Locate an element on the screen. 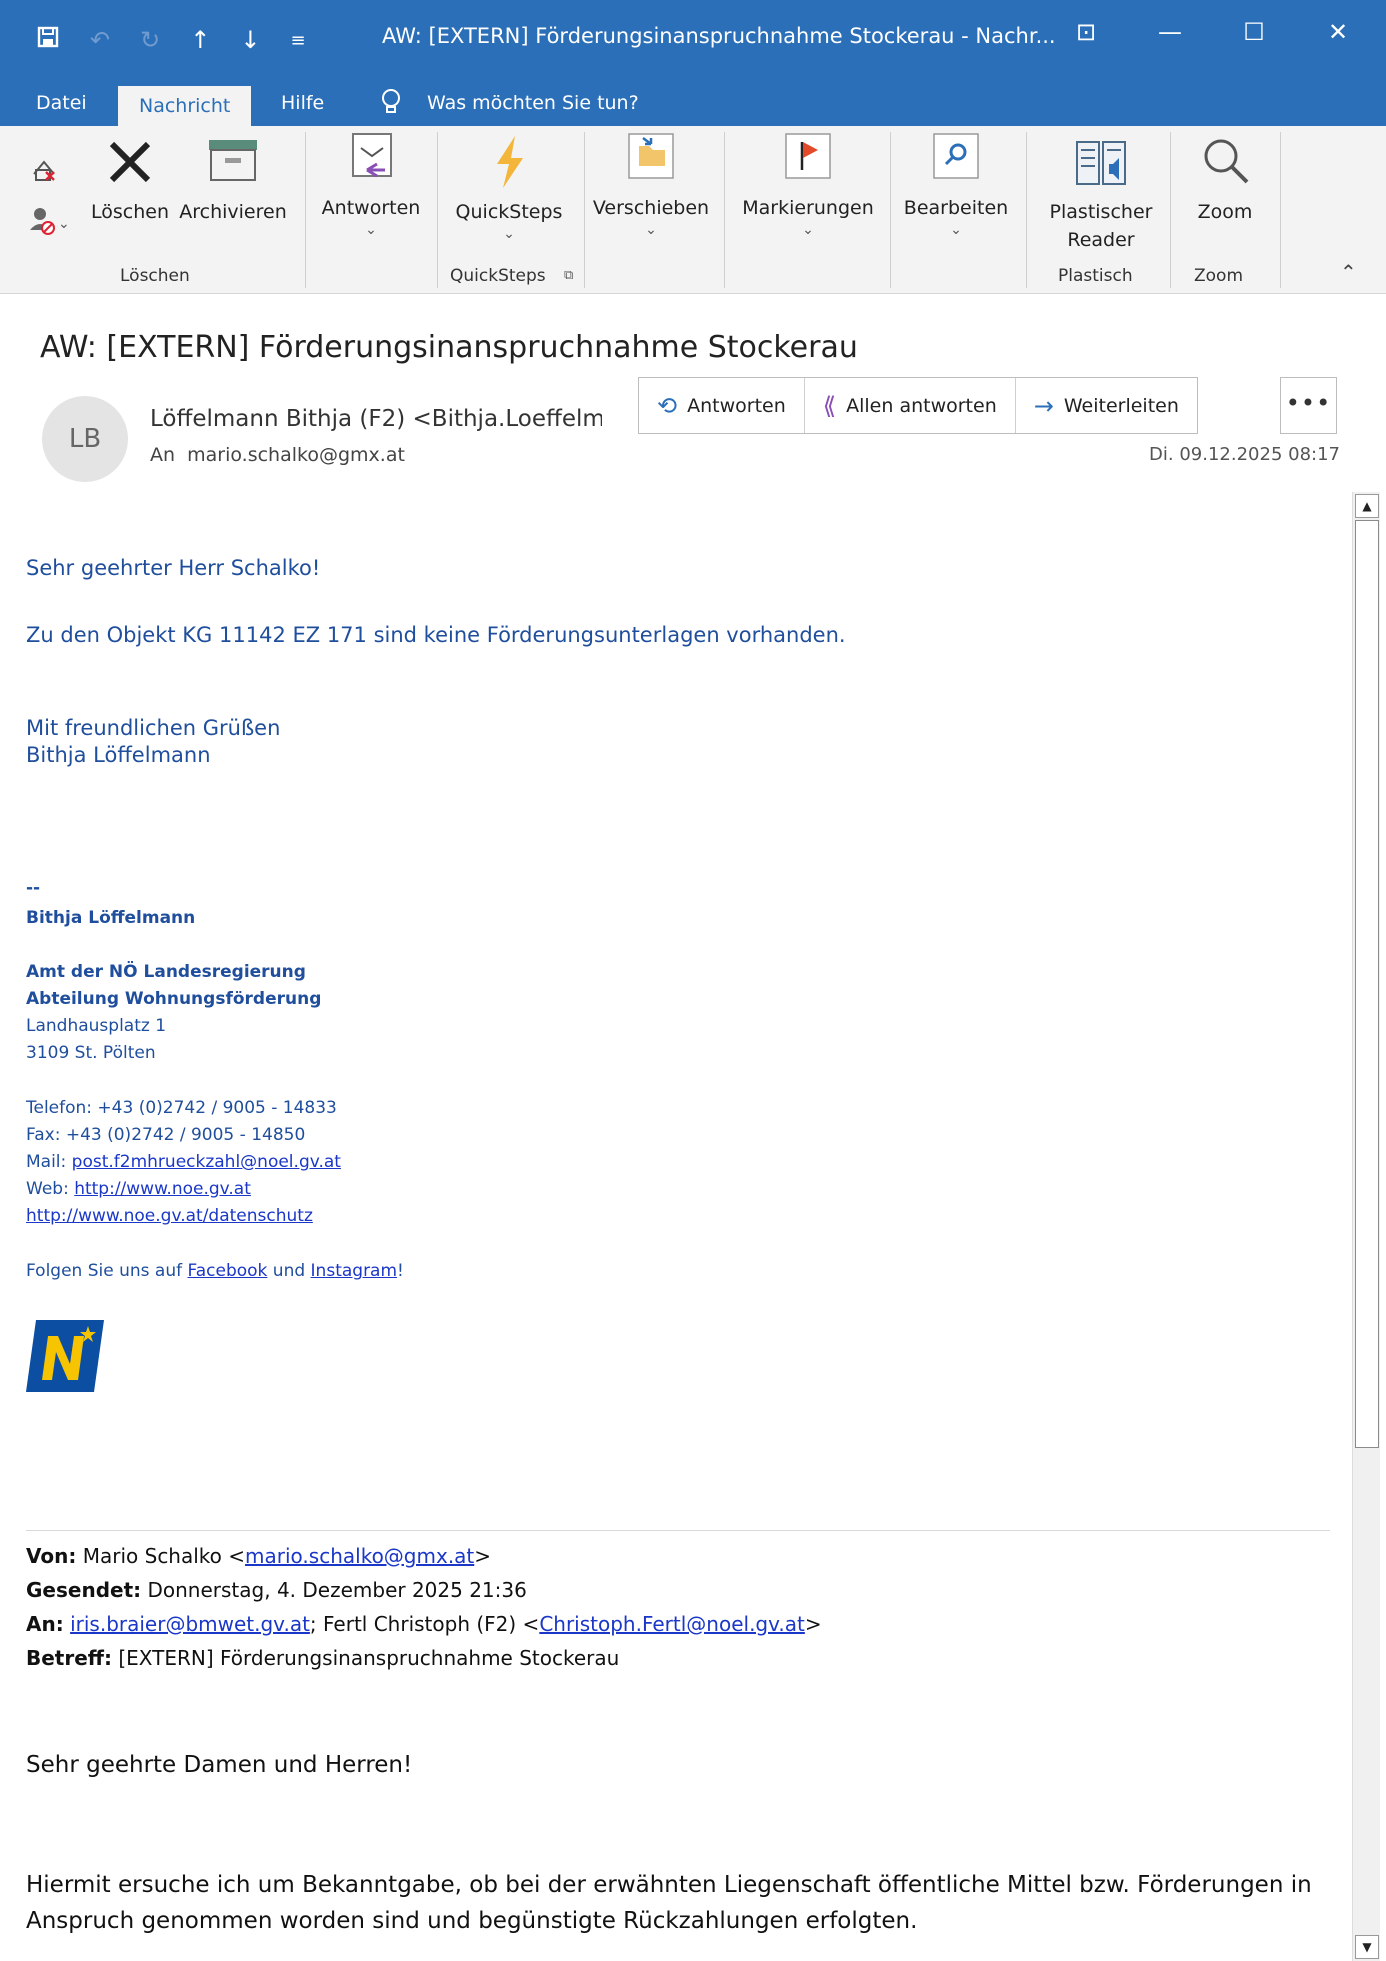  ribbon-display-icon: ⊡ is located at coordinates (1086, 32).